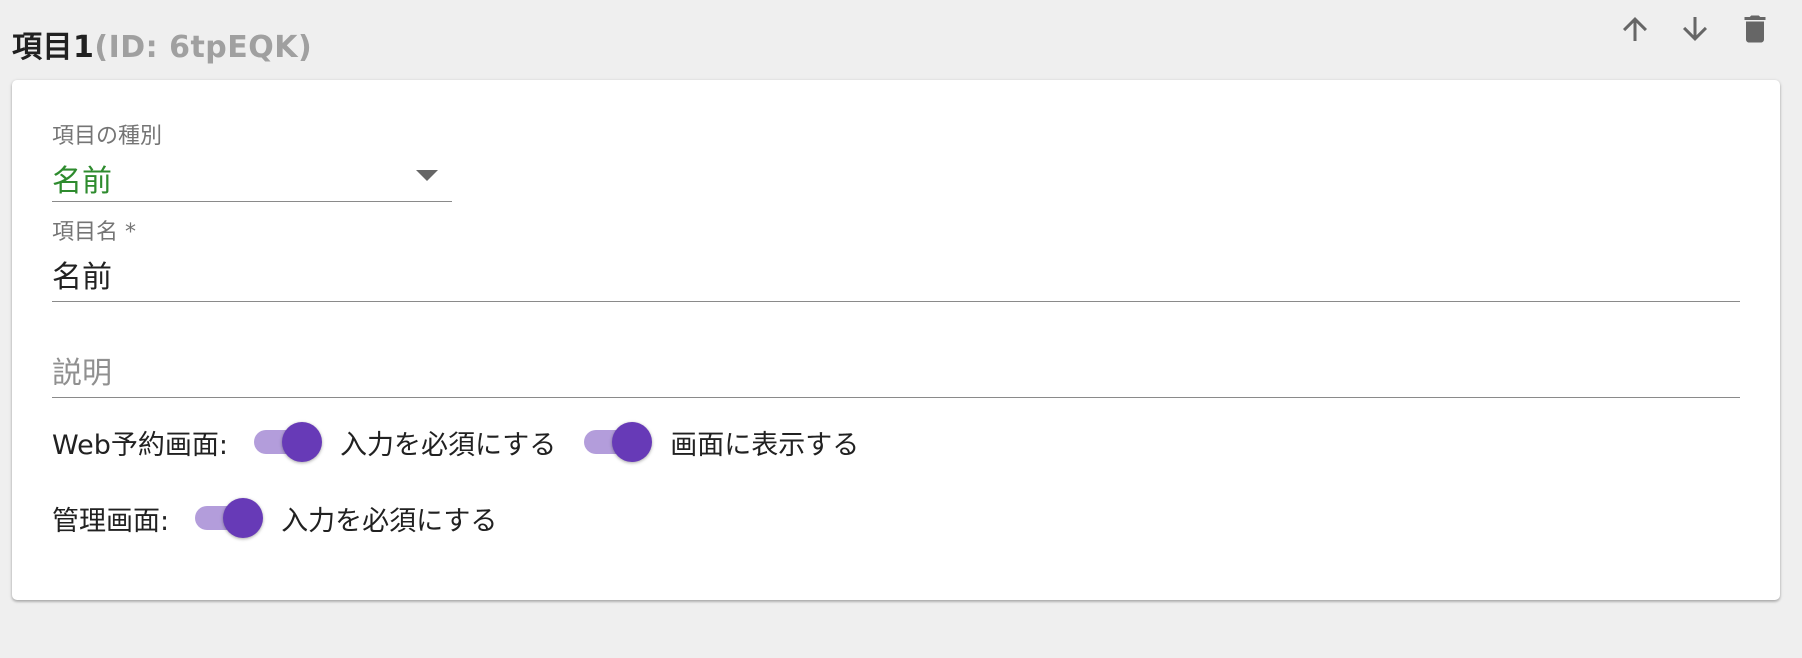  I want to click on move-up-button, so click(1635, 29).